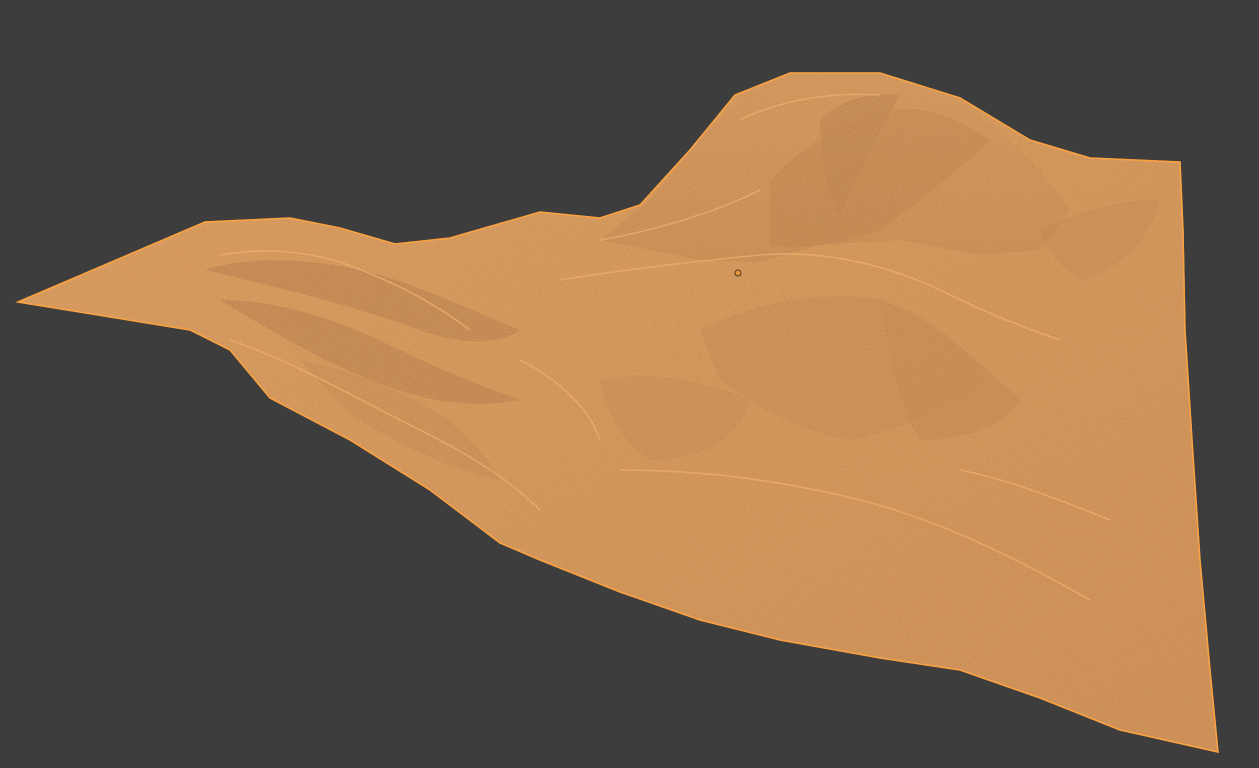 This screenshot has width=1259, height=768. I want to click on object-origin-icon, so click(738, 273).